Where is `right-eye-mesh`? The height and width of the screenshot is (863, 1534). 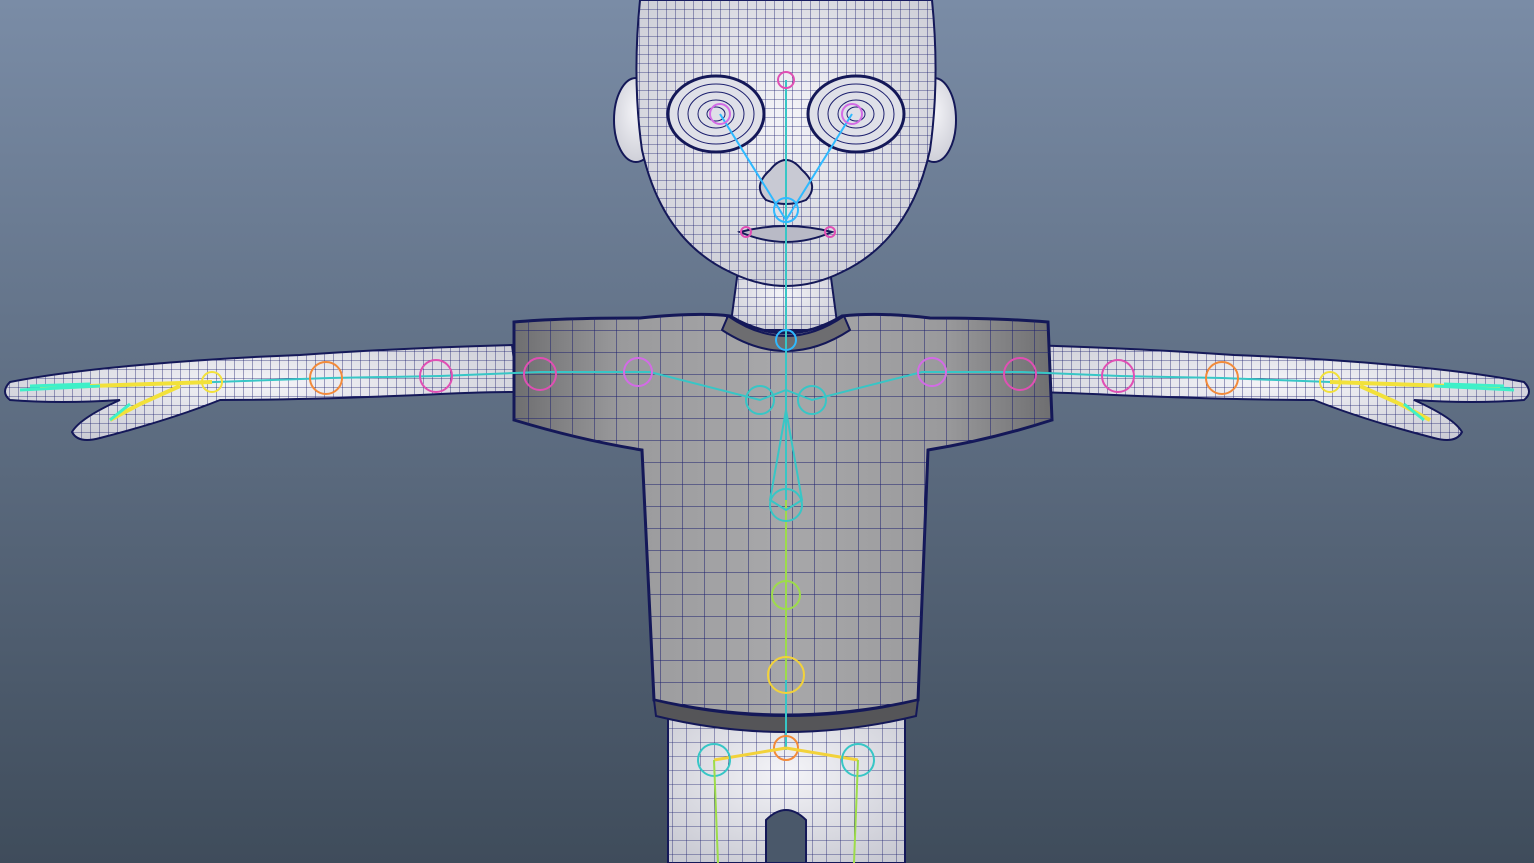
right-eye-mesh is located at coordinates (856, 114).